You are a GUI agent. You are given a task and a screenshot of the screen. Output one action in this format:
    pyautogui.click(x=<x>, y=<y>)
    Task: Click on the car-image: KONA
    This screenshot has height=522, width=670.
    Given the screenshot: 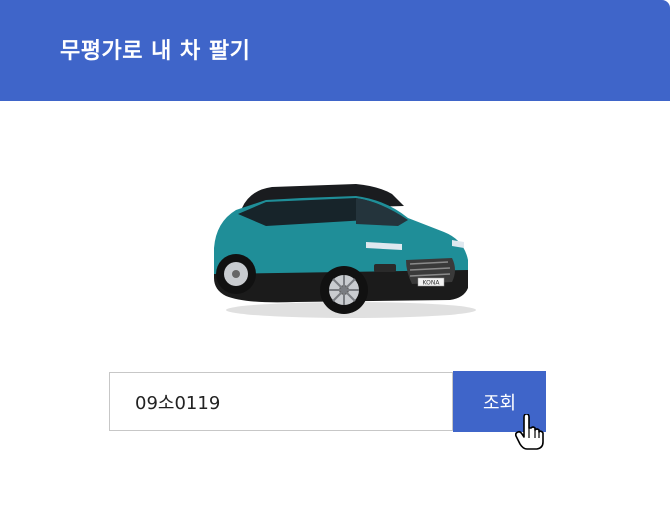 What is the action you would take?
    pyautogui.click(x=341, y=252)
    